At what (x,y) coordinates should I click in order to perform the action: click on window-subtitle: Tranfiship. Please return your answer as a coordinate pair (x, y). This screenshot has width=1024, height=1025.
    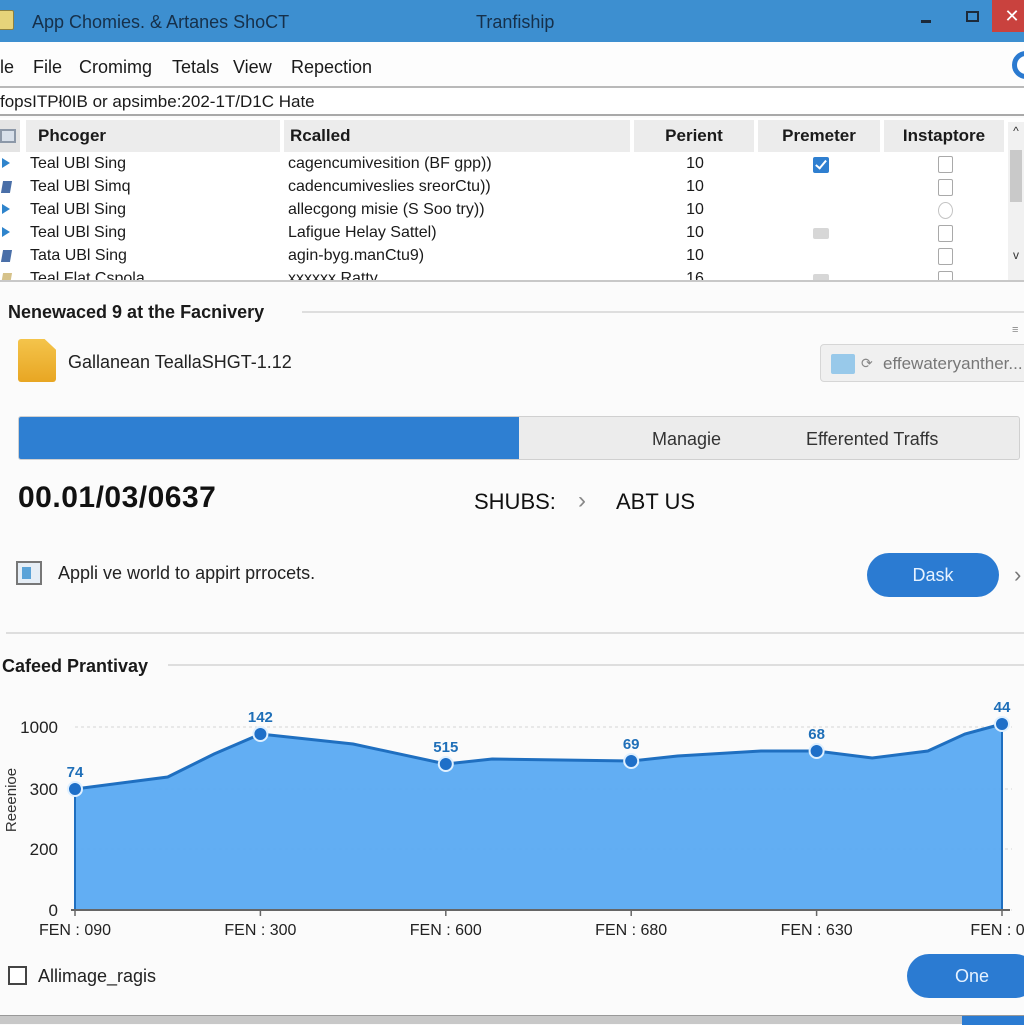
    Looking at the image, I should click on (515, 22).